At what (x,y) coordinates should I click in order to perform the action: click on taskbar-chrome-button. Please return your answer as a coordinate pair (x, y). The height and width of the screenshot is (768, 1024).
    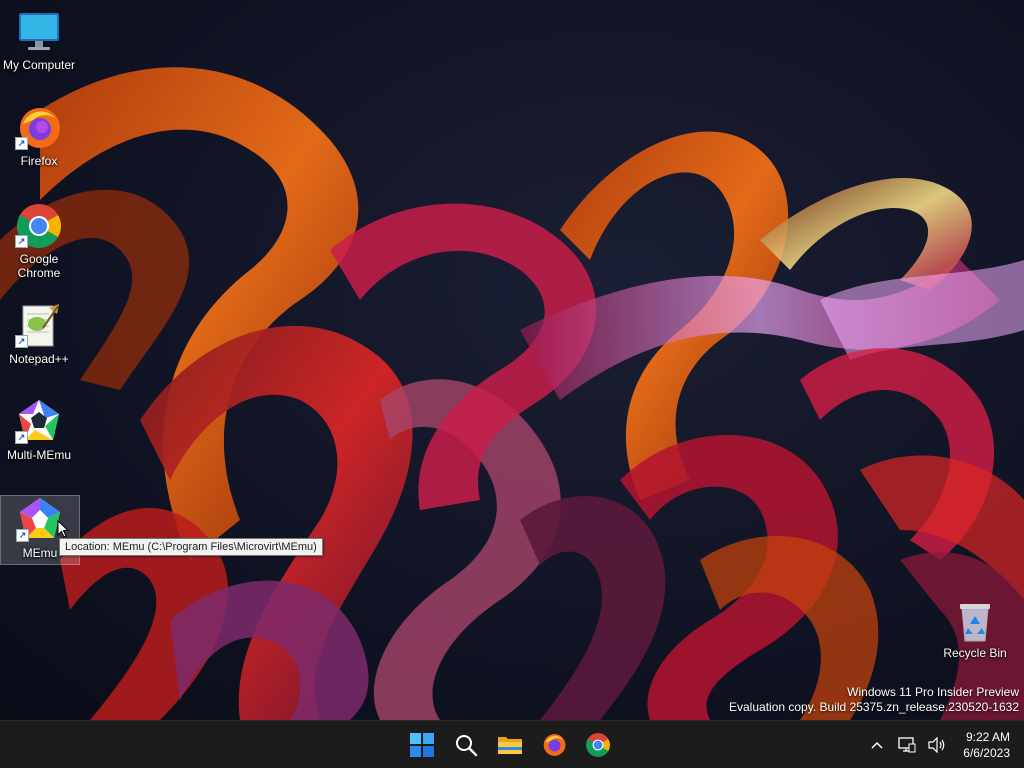
    Looking at the image, I should click on (598, 745).